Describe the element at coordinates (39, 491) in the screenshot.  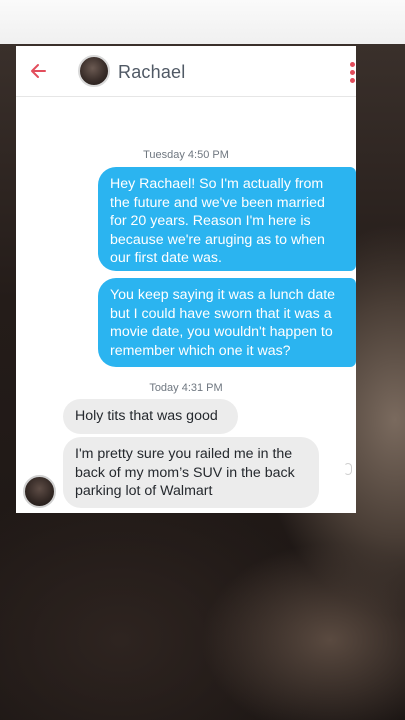
I see `contact-avatar-small` at that location.